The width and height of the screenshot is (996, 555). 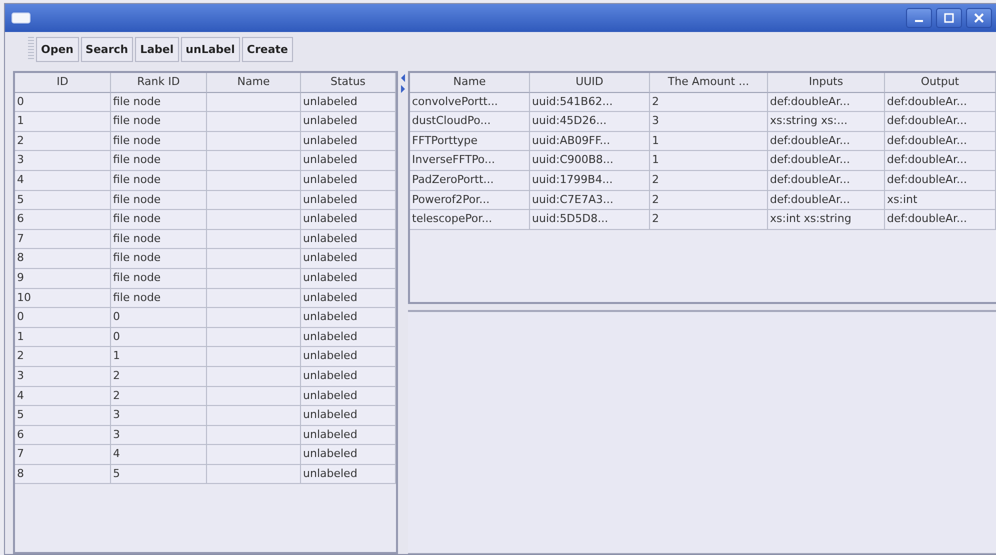 What do you see at coordinates (919, 18) in the screenshot?
I see `minimize-button` at bounding box center [919, 18].